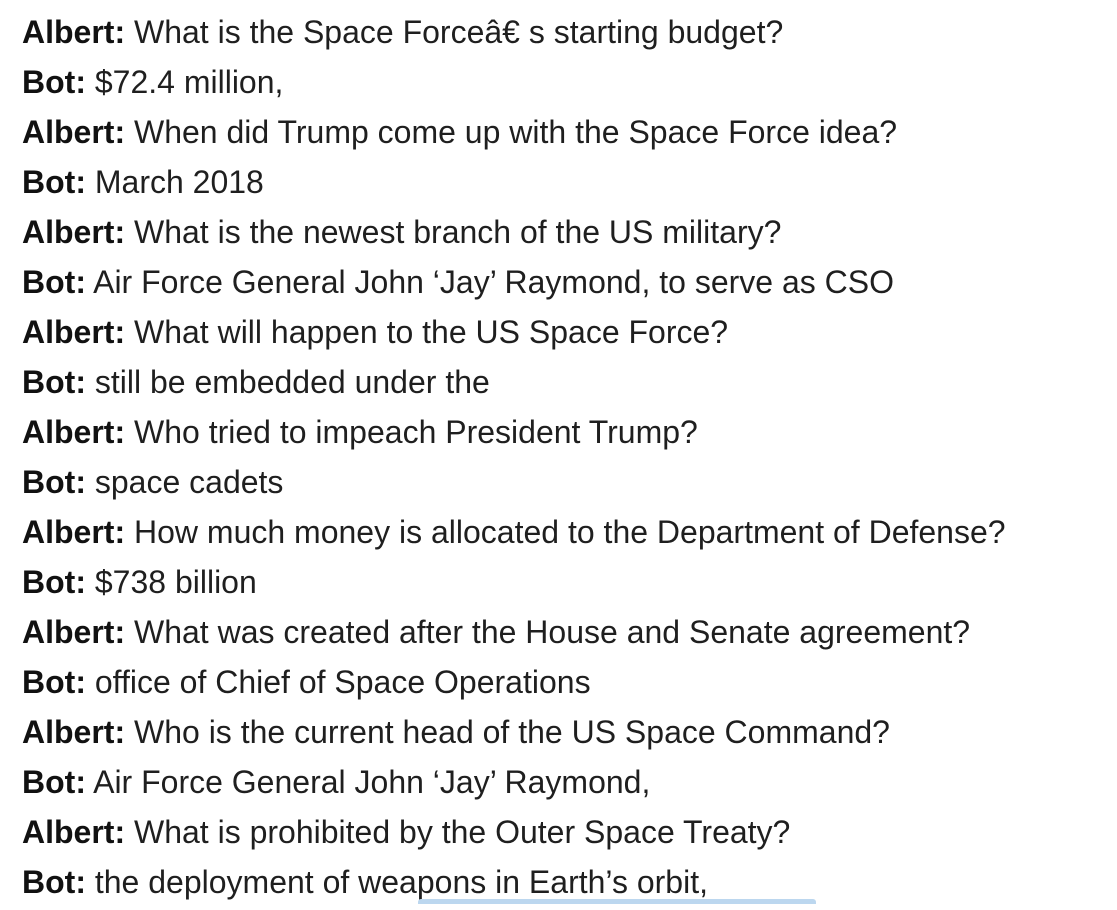 Image resolution: width=1117 pixels, height=910 pixels. What do you see at coordinates (514, 385) in the screenshot?
I see `message-line: Bot: still be embedded under the` at bounding box center [514, 385].